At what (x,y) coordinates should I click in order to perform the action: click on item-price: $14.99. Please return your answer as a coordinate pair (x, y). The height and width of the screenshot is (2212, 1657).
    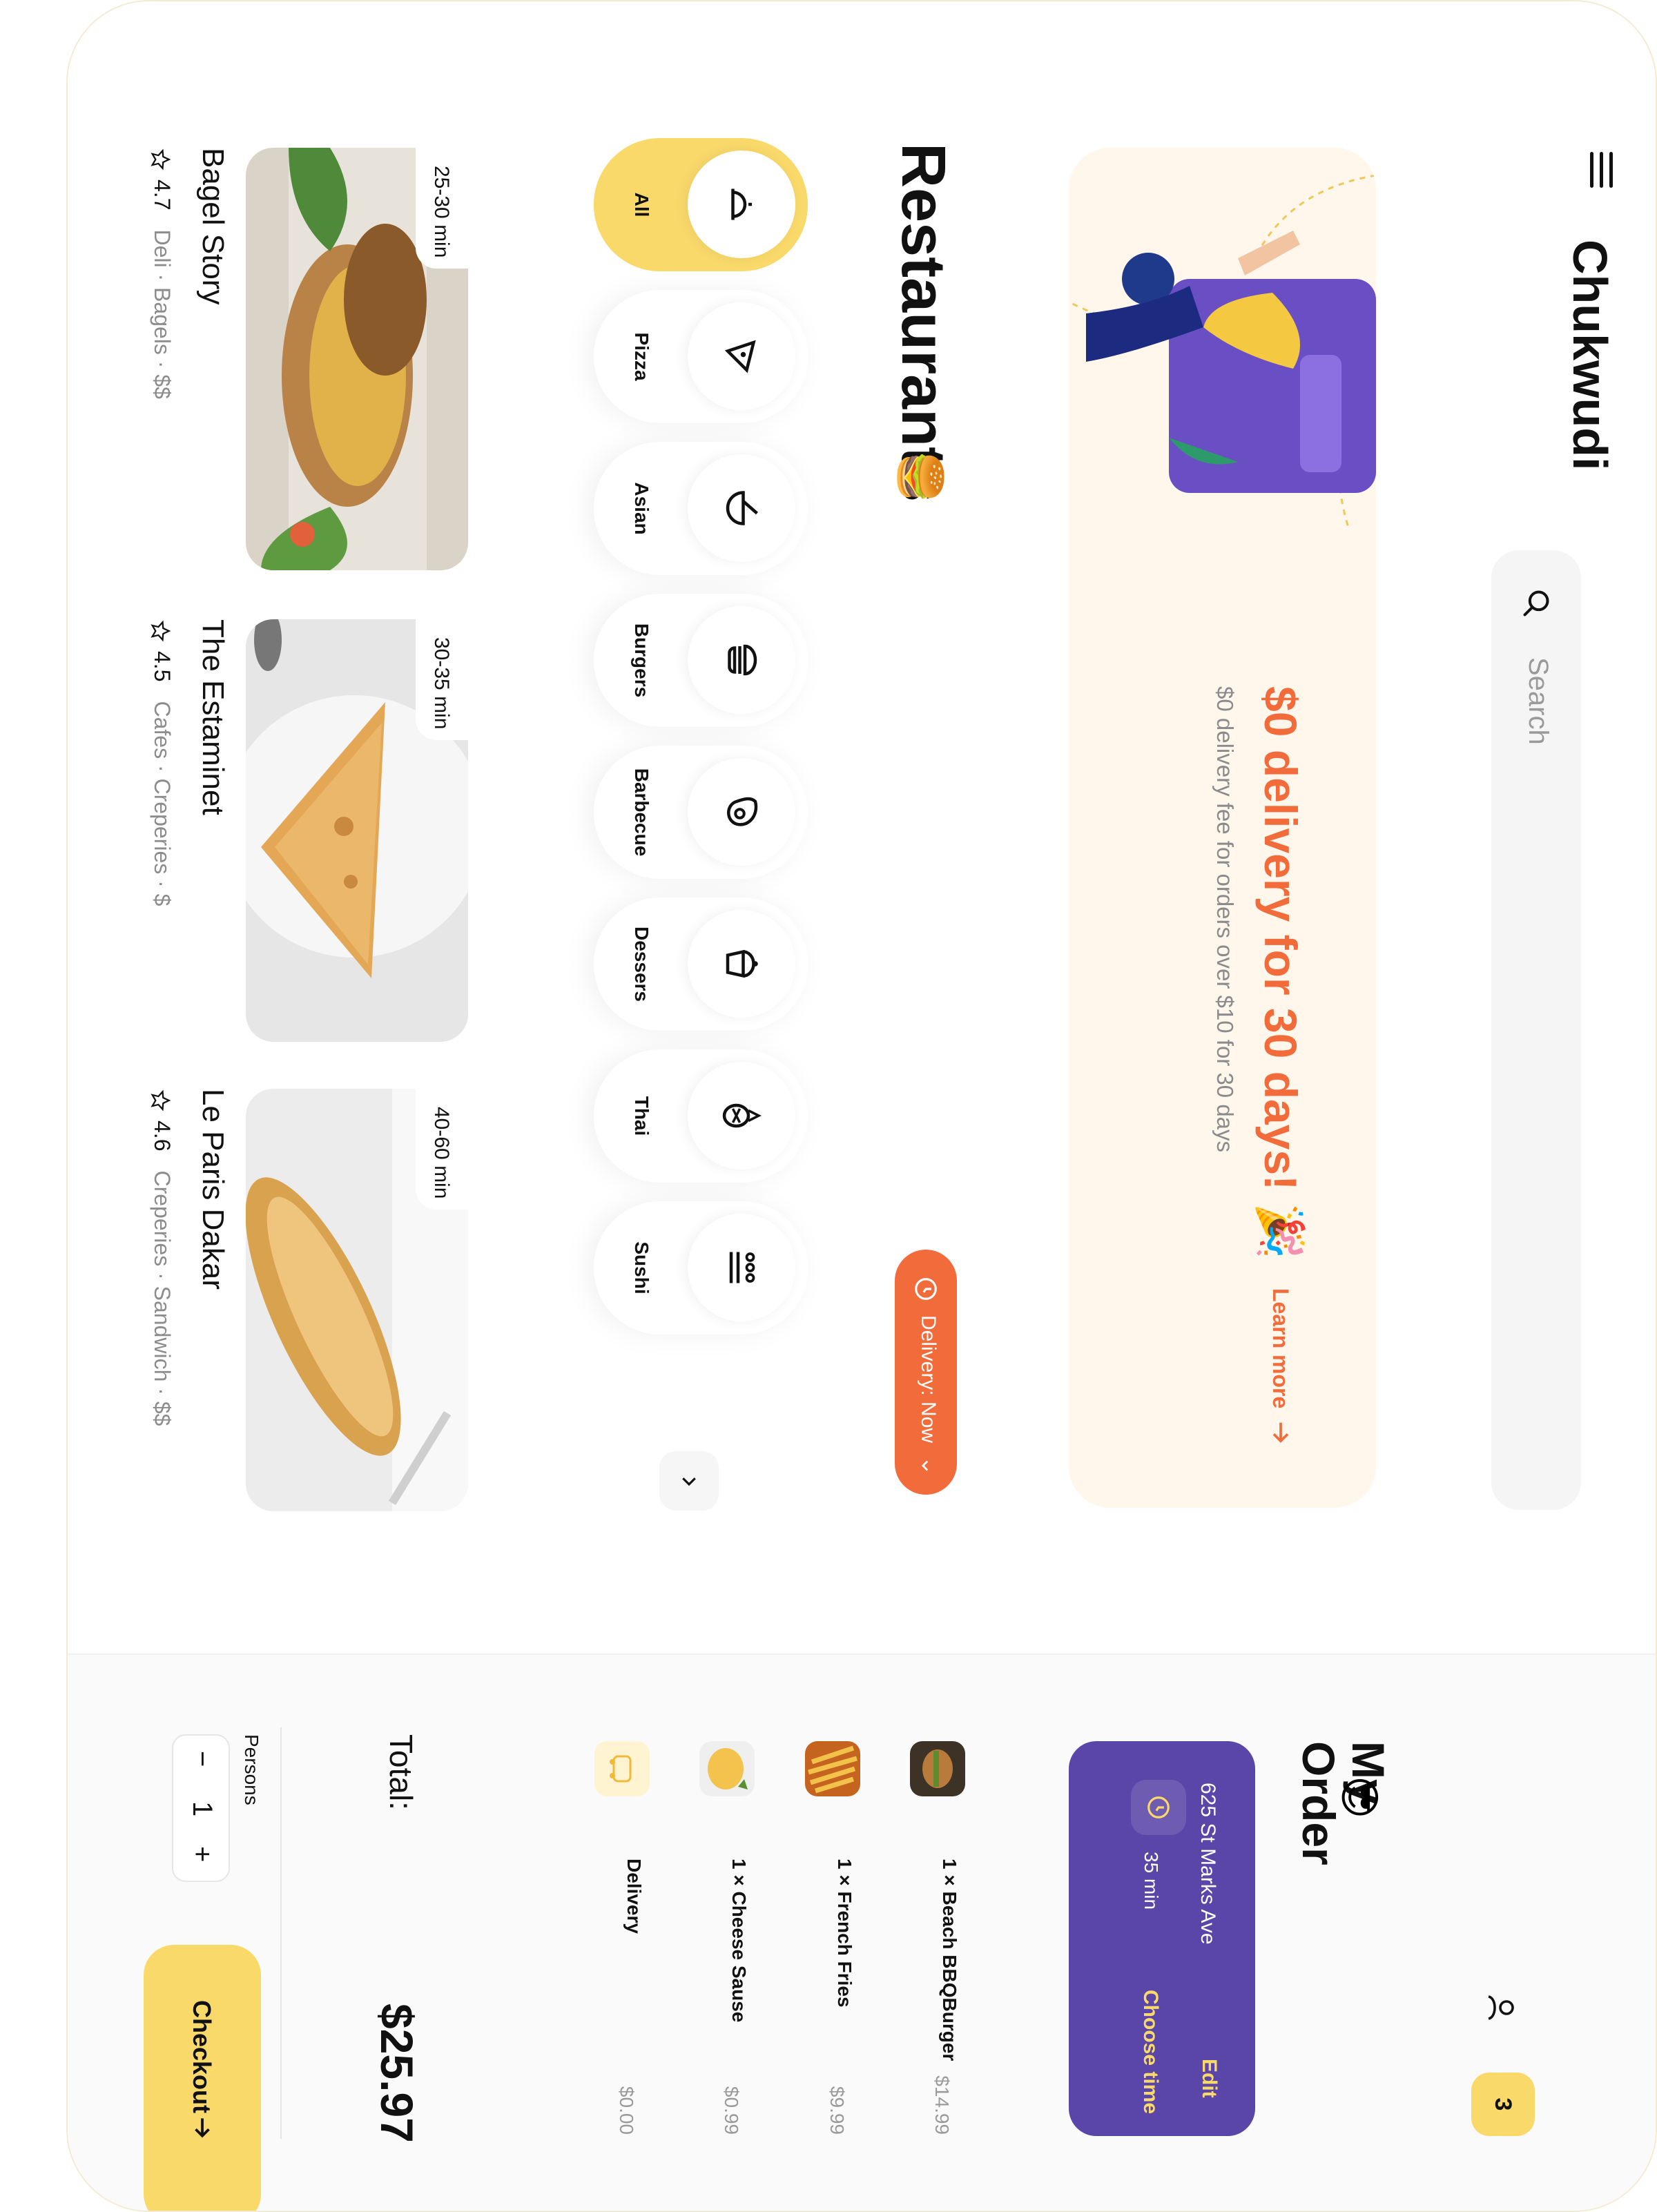
    Looking at the image, I should click on (942, 2105).